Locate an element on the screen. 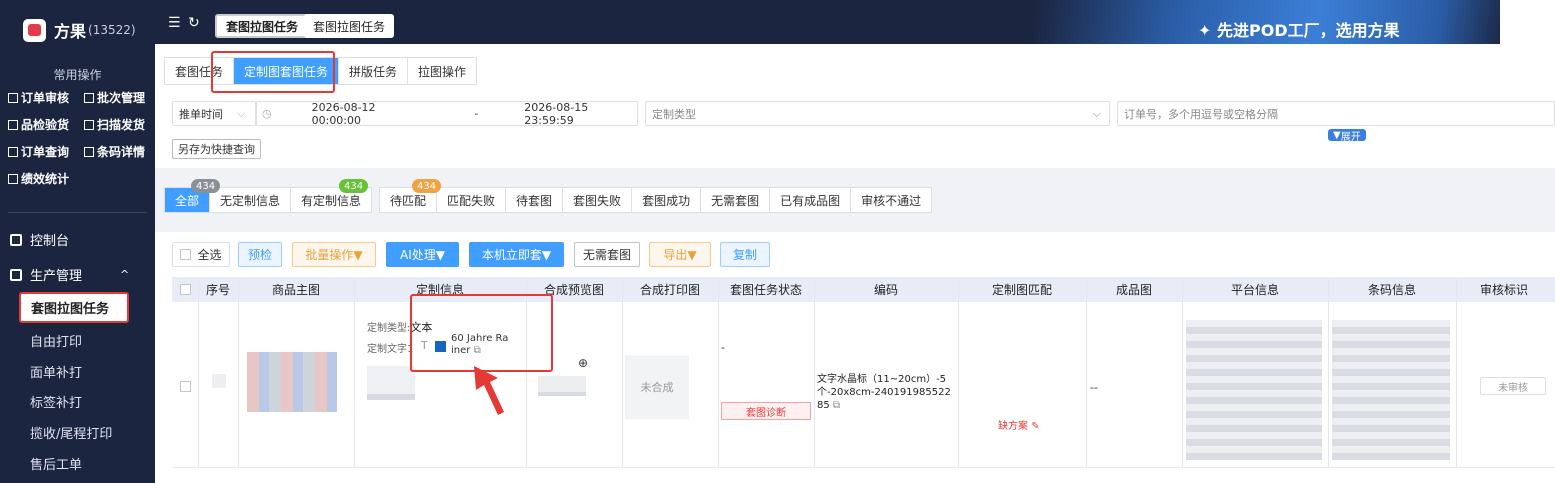 The width and height of the screenshot is (1555, 483). barcode-icon is located at coordinates (89, 151).